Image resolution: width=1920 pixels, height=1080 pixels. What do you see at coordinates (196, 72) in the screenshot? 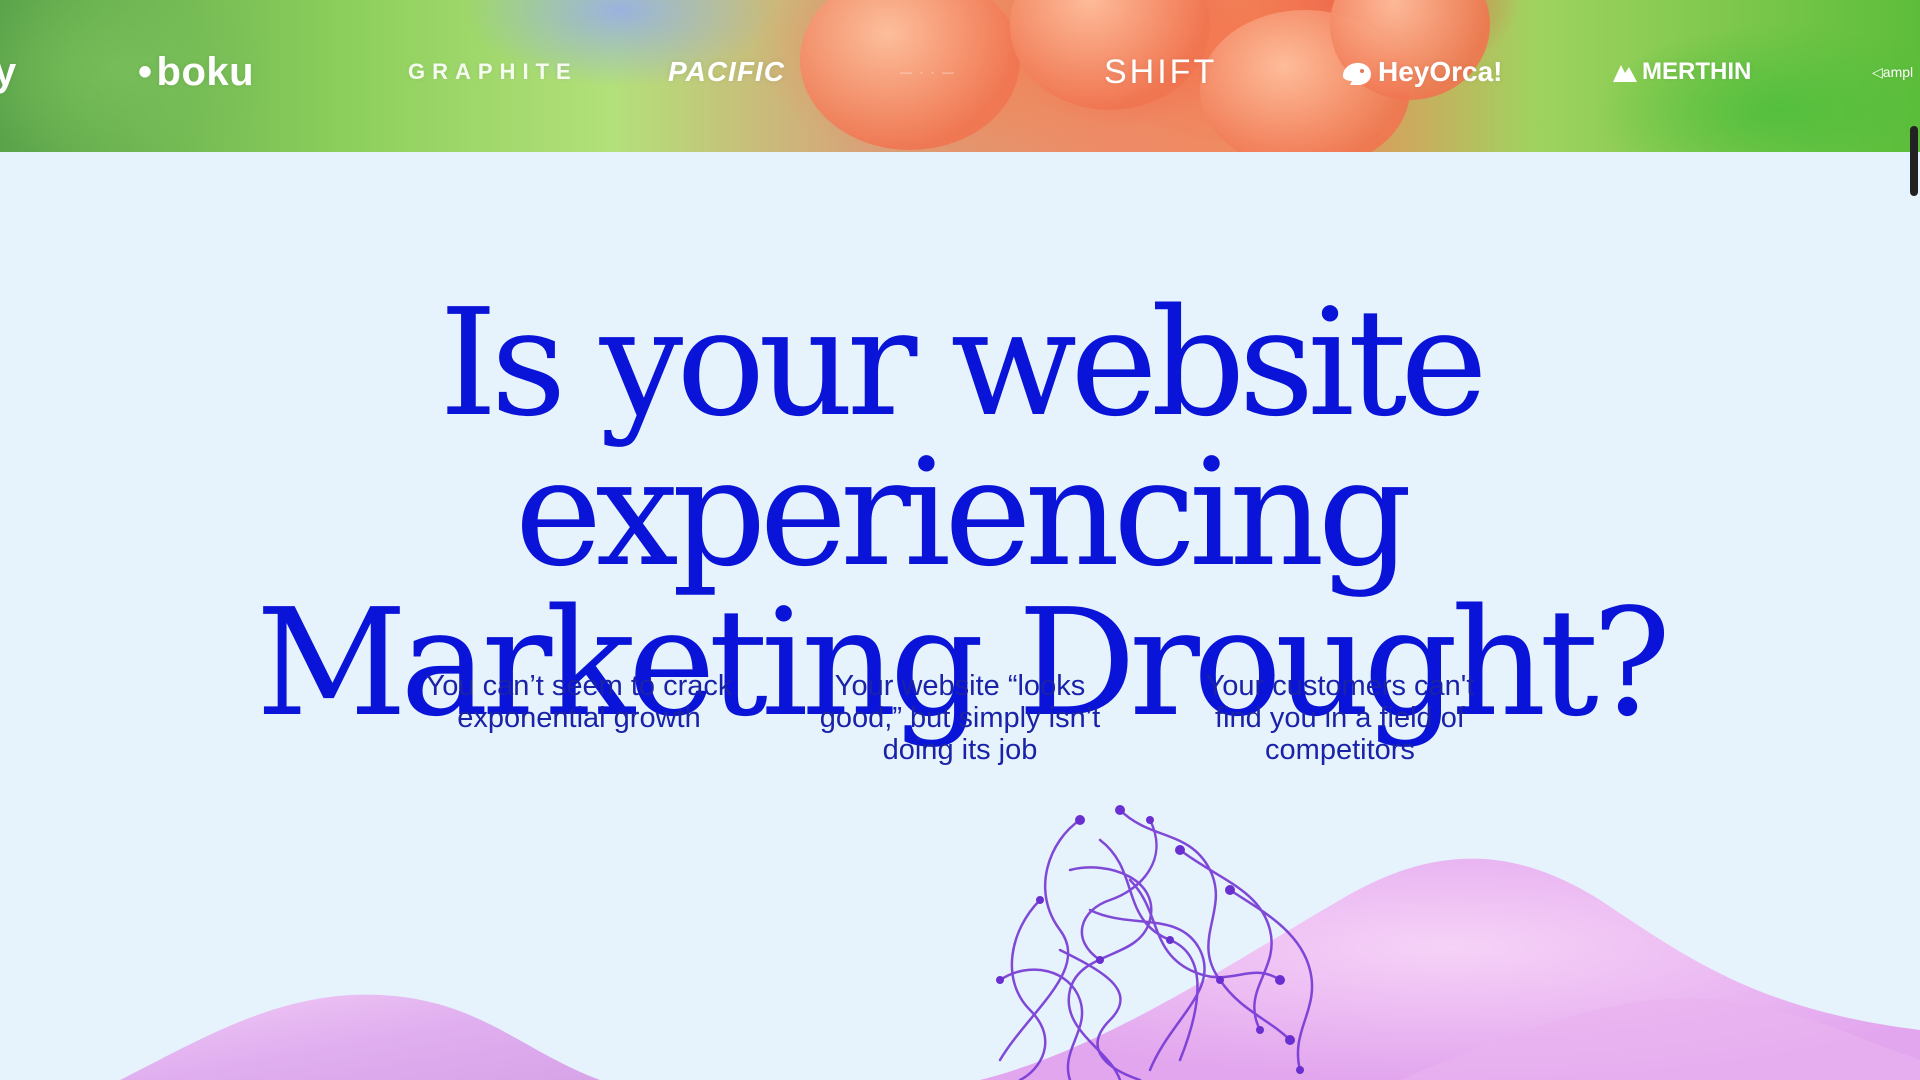
I see `boku-logo: • boku` at bounding box center [196, 72].